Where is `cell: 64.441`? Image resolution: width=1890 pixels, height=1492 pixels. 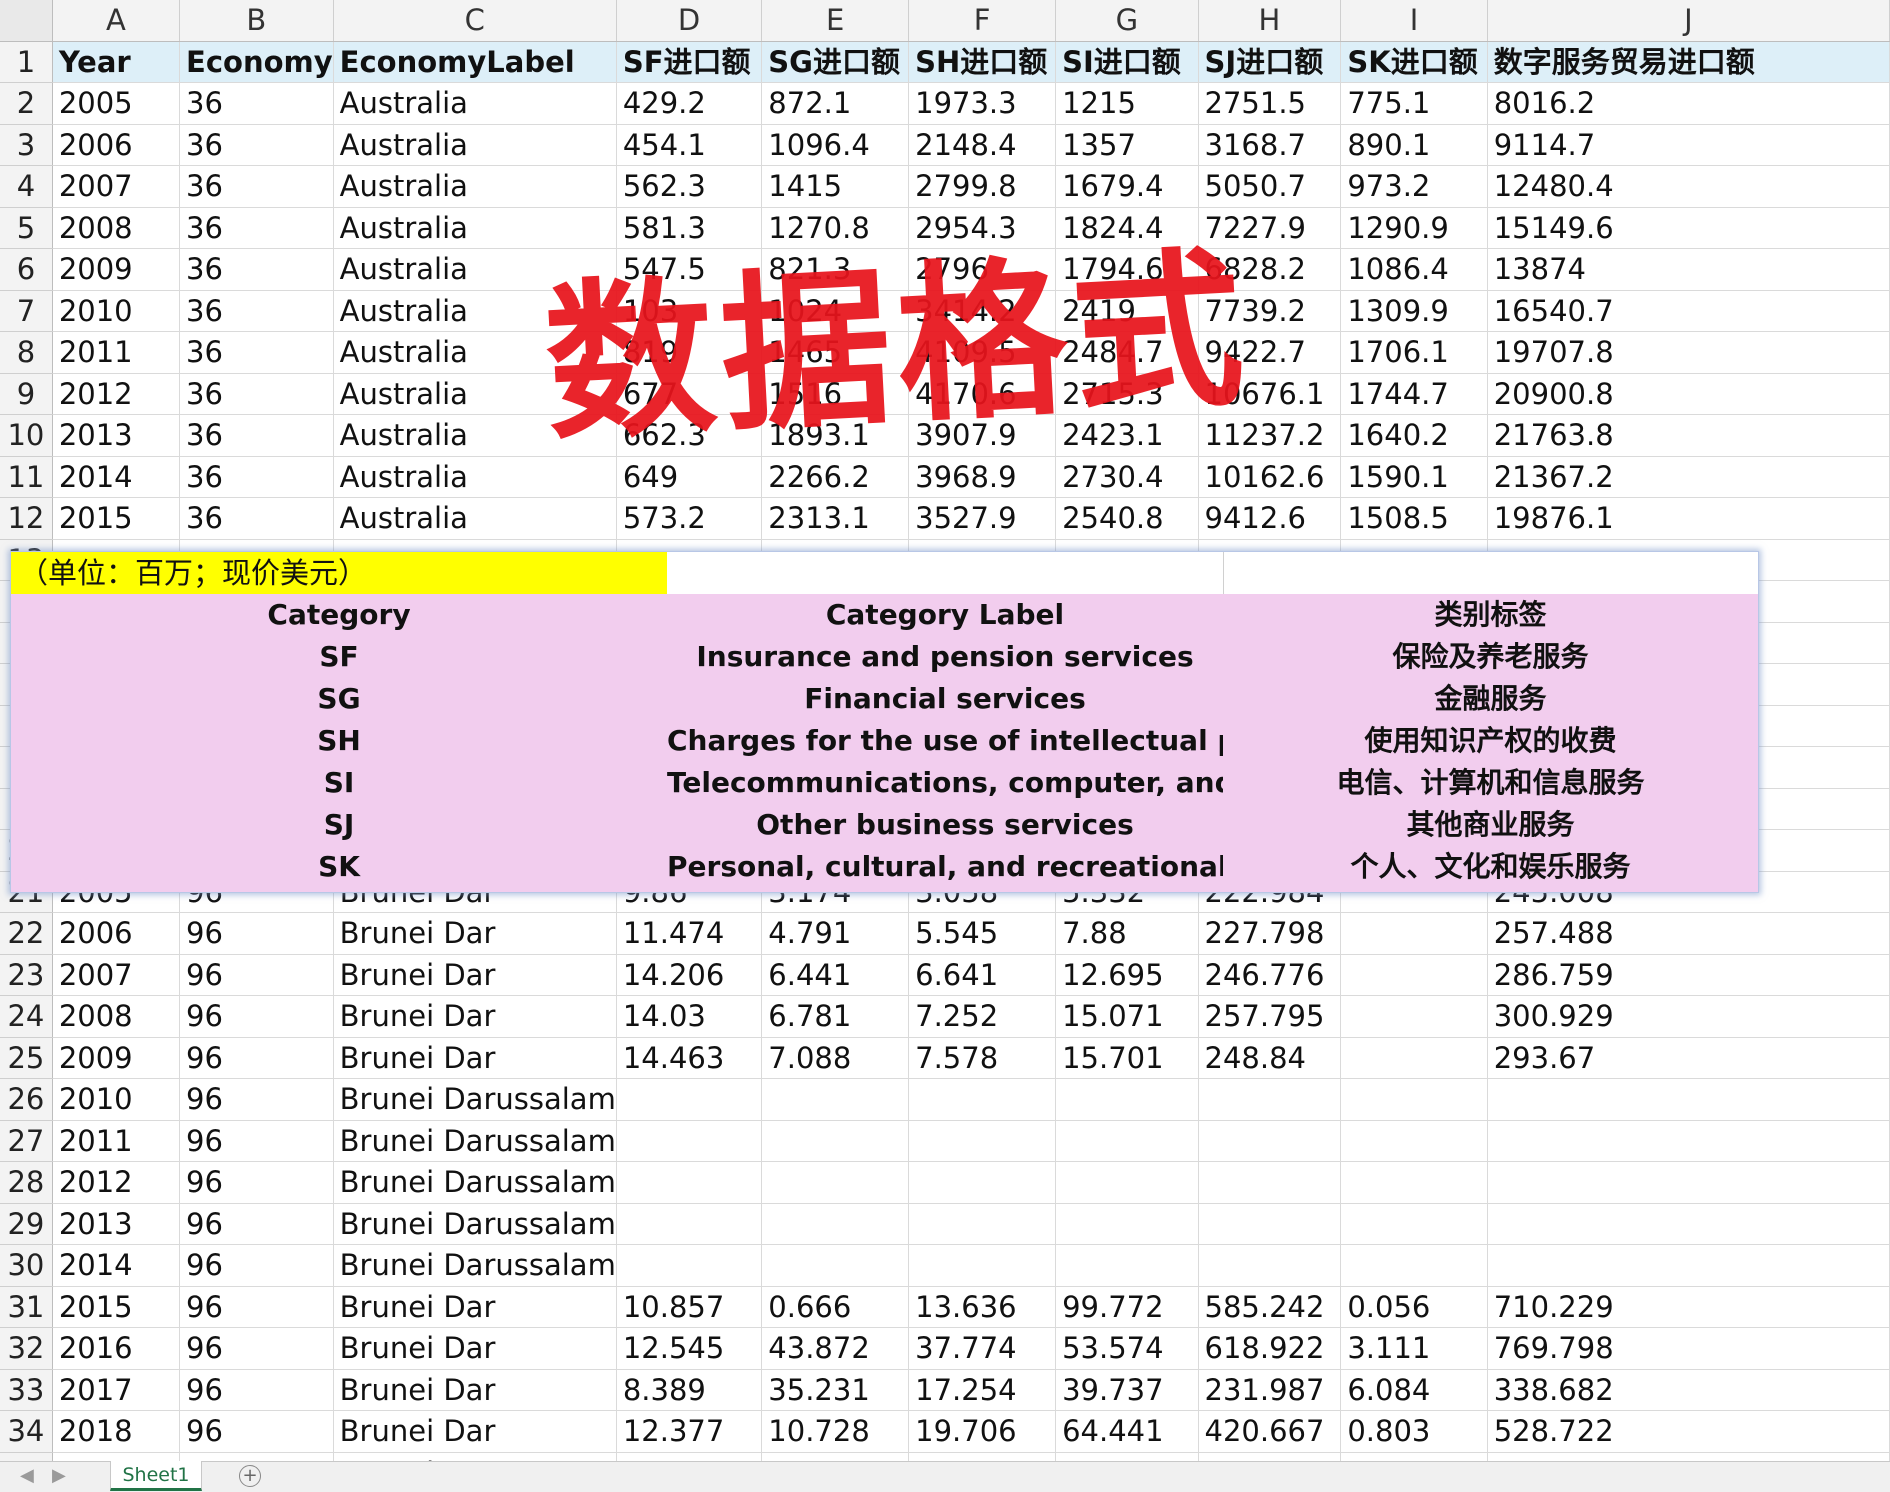
cell: 64.441 is located at coordinates (1127, 1431).